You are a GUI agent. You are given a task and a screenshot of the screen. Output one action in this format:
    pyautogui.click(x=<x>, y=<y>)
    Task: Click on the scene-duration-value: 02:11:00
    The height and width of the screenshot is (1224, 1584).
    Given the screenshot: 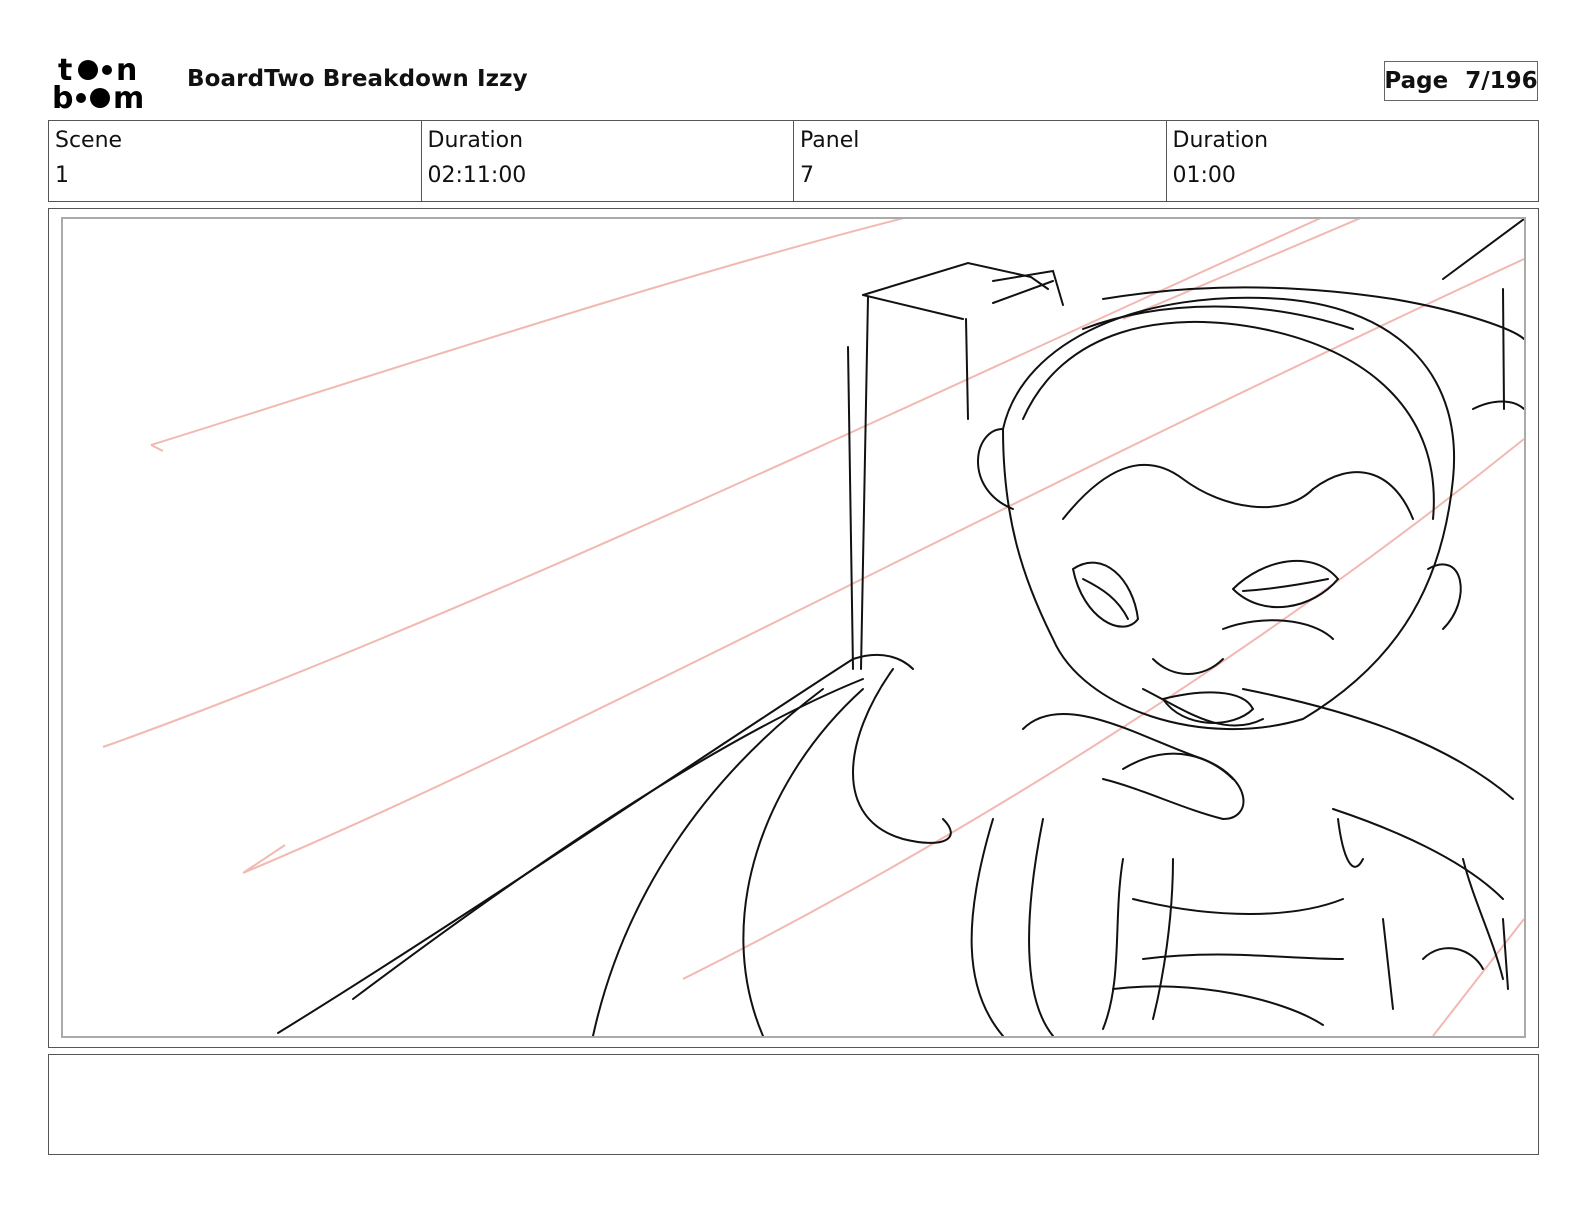 What is the action you would take?
    pyautogui.click(x=477, y=175)
    